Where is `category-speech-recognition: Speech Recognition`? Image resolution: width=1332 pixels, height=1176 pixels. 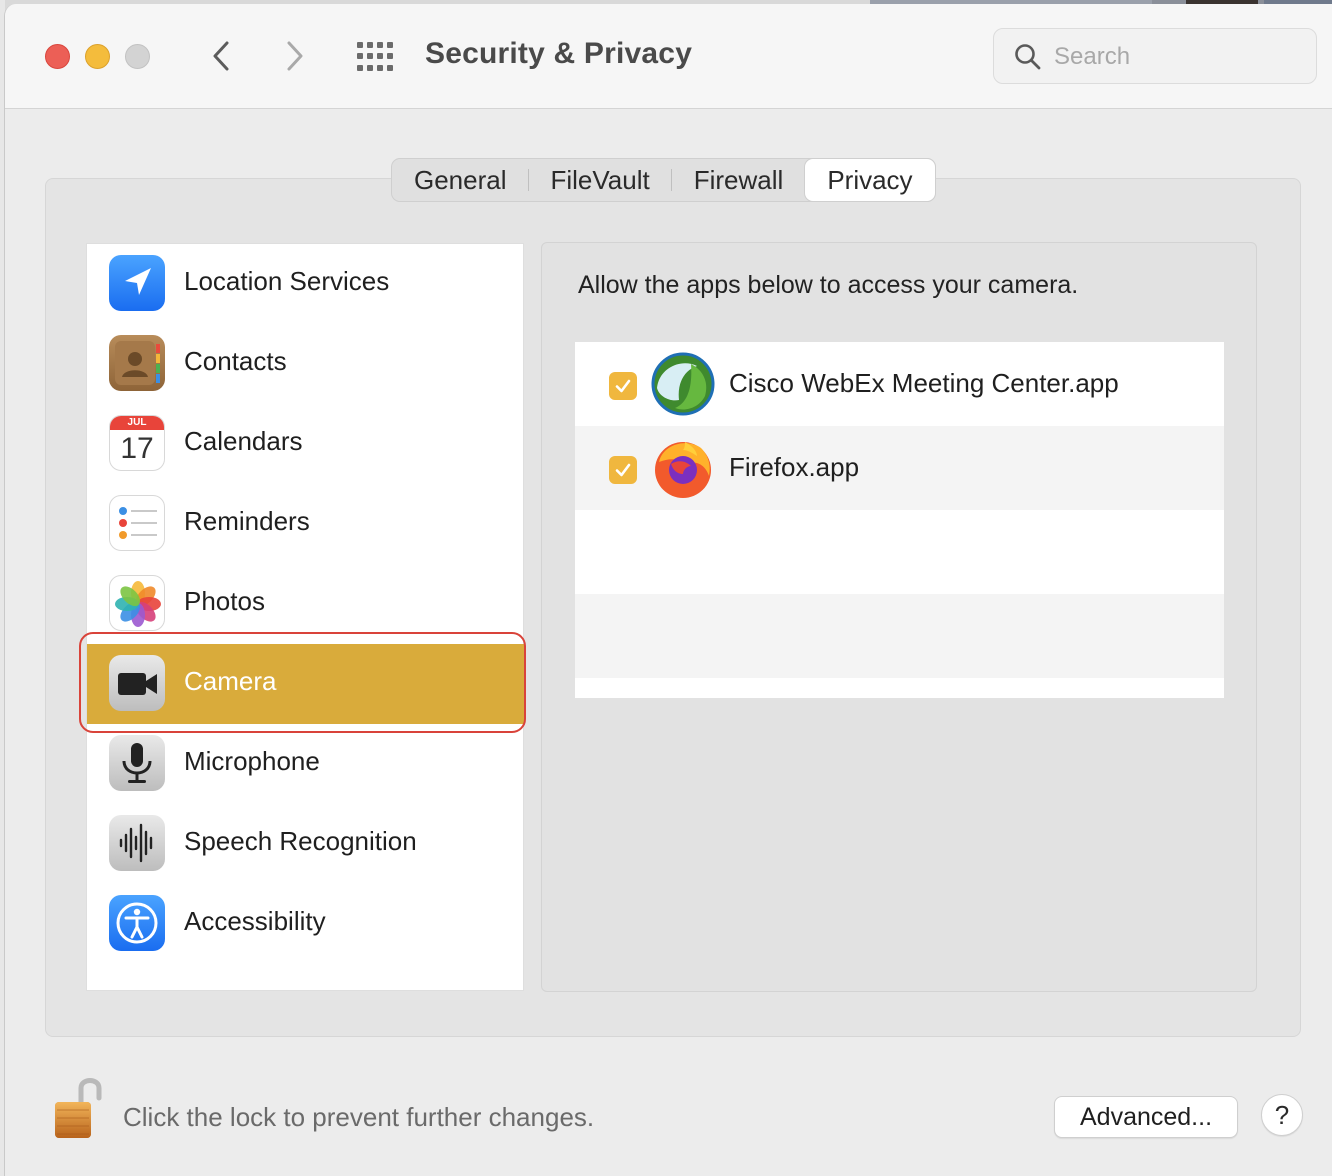 category-speech-recognition: Speech Recognition is located at coordinates (306, 844).